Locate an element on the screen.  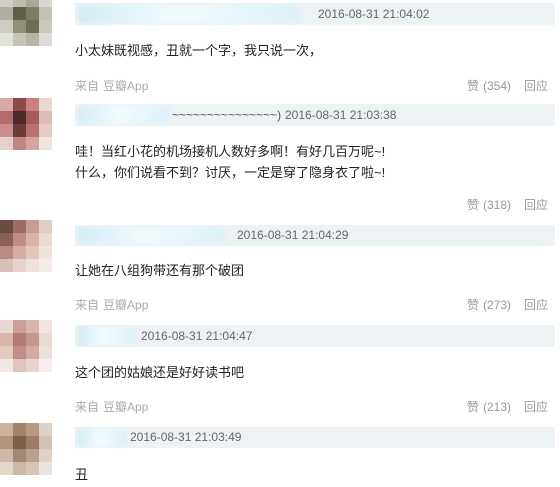
comment-text: 丑 is located at coordinates (81, 474).